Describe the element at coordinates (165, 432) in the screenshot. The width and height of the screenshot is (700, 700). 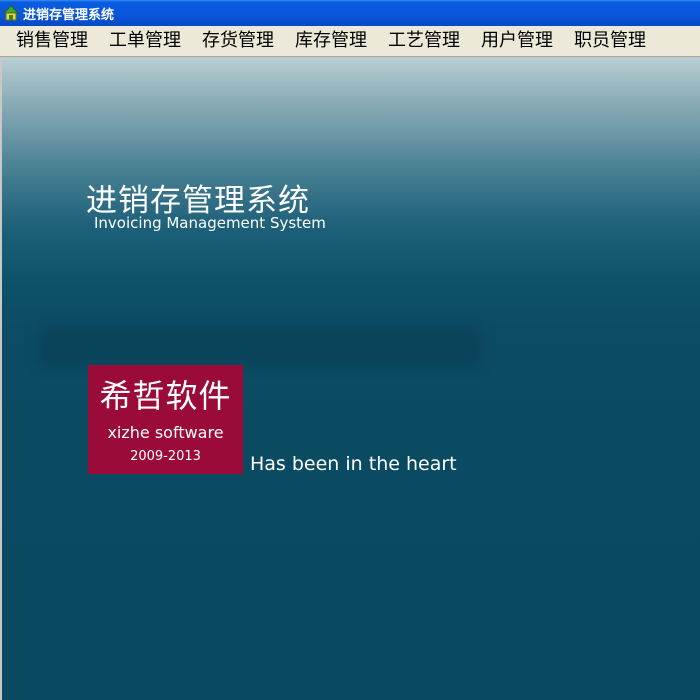
I see `logo-english-name: xizhe software` at that location.